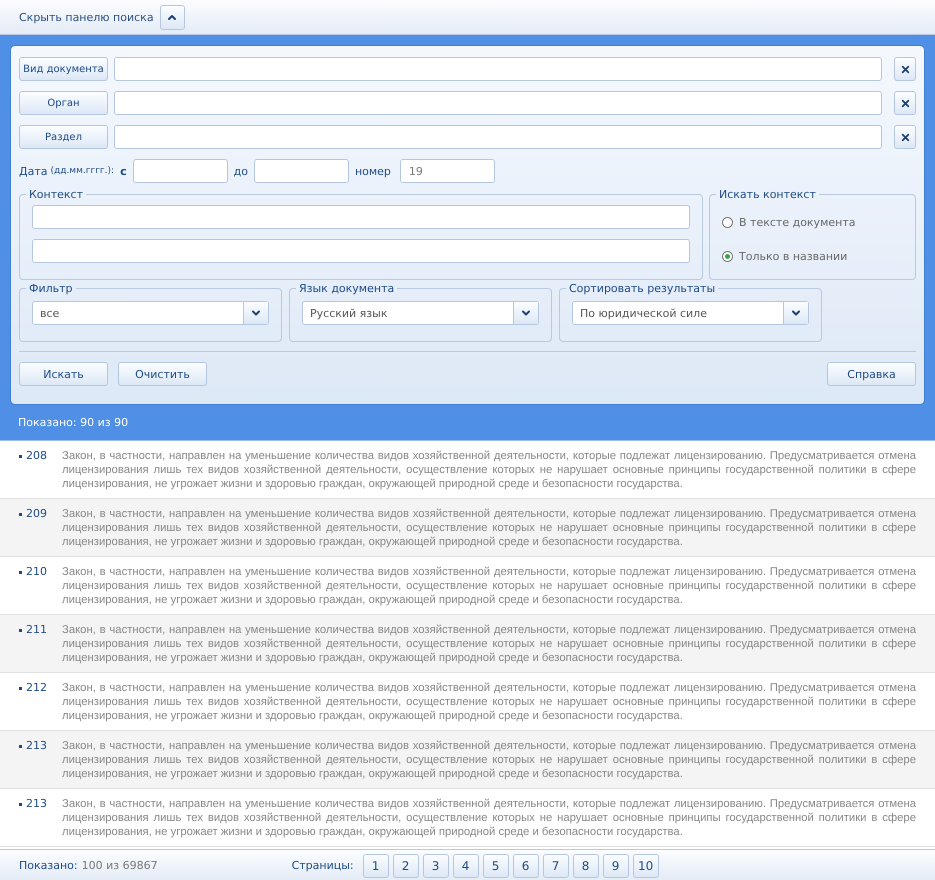 Image resolution: width=935 pixels, height=880 pixels. I want to click on page-button: 5, so click(495, 866).